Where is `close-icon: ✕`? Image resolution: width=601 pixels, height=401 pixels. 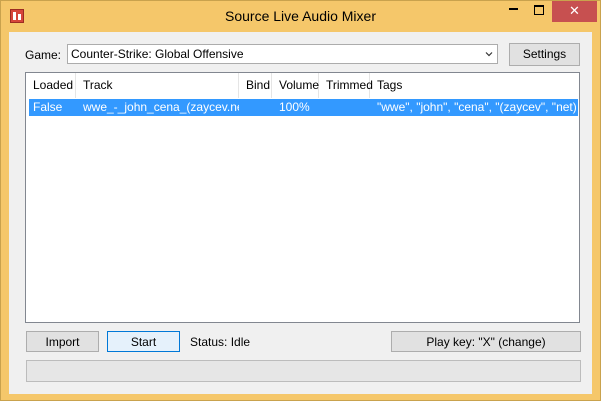 close-icon: ✕ is located at coordinates (574, 10).